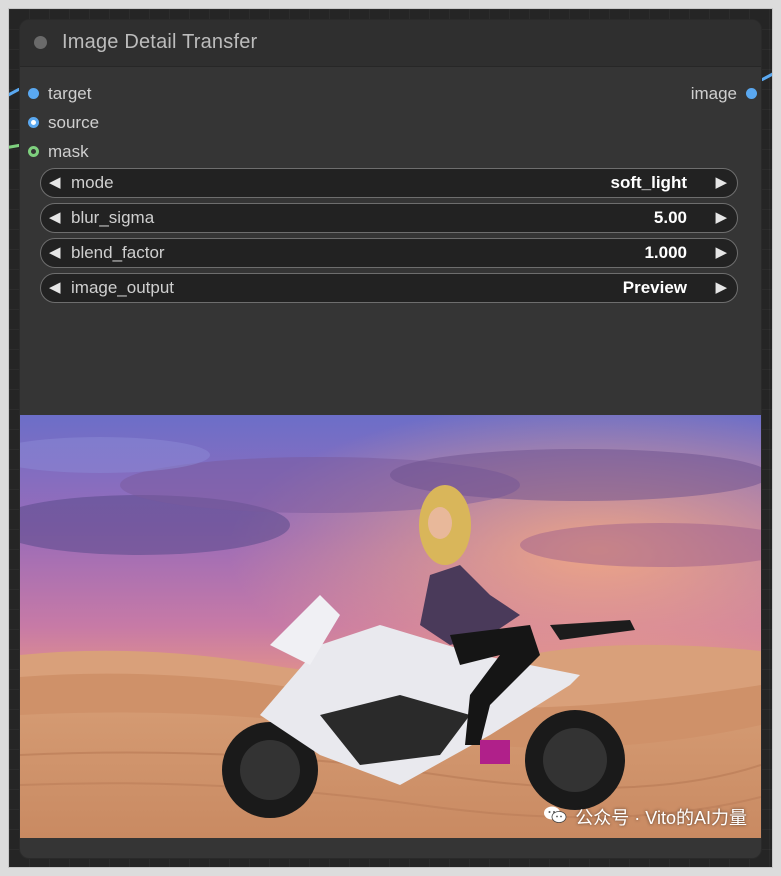  I want to click on slot-label: source, so click(74, 122).